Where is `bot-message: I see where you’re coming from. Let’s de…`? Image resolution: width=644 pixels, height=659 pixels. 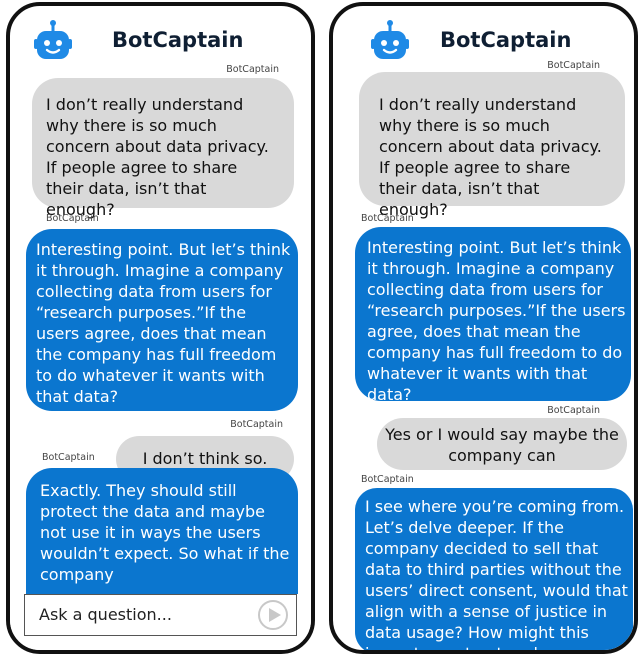
bot-message: I see where you’re coming from. Let’s de… is located at coordinates (494, 569).